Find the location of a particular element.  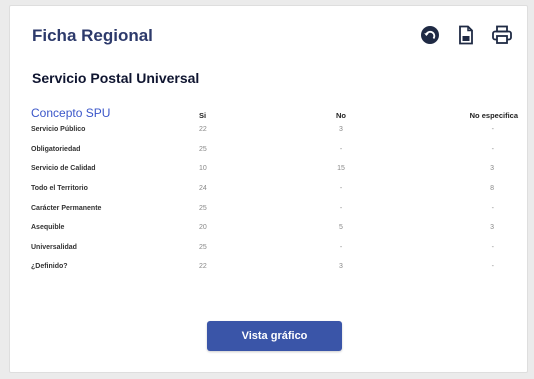

row-concept: Todo el Territorio is located at coordinates (59, 189).